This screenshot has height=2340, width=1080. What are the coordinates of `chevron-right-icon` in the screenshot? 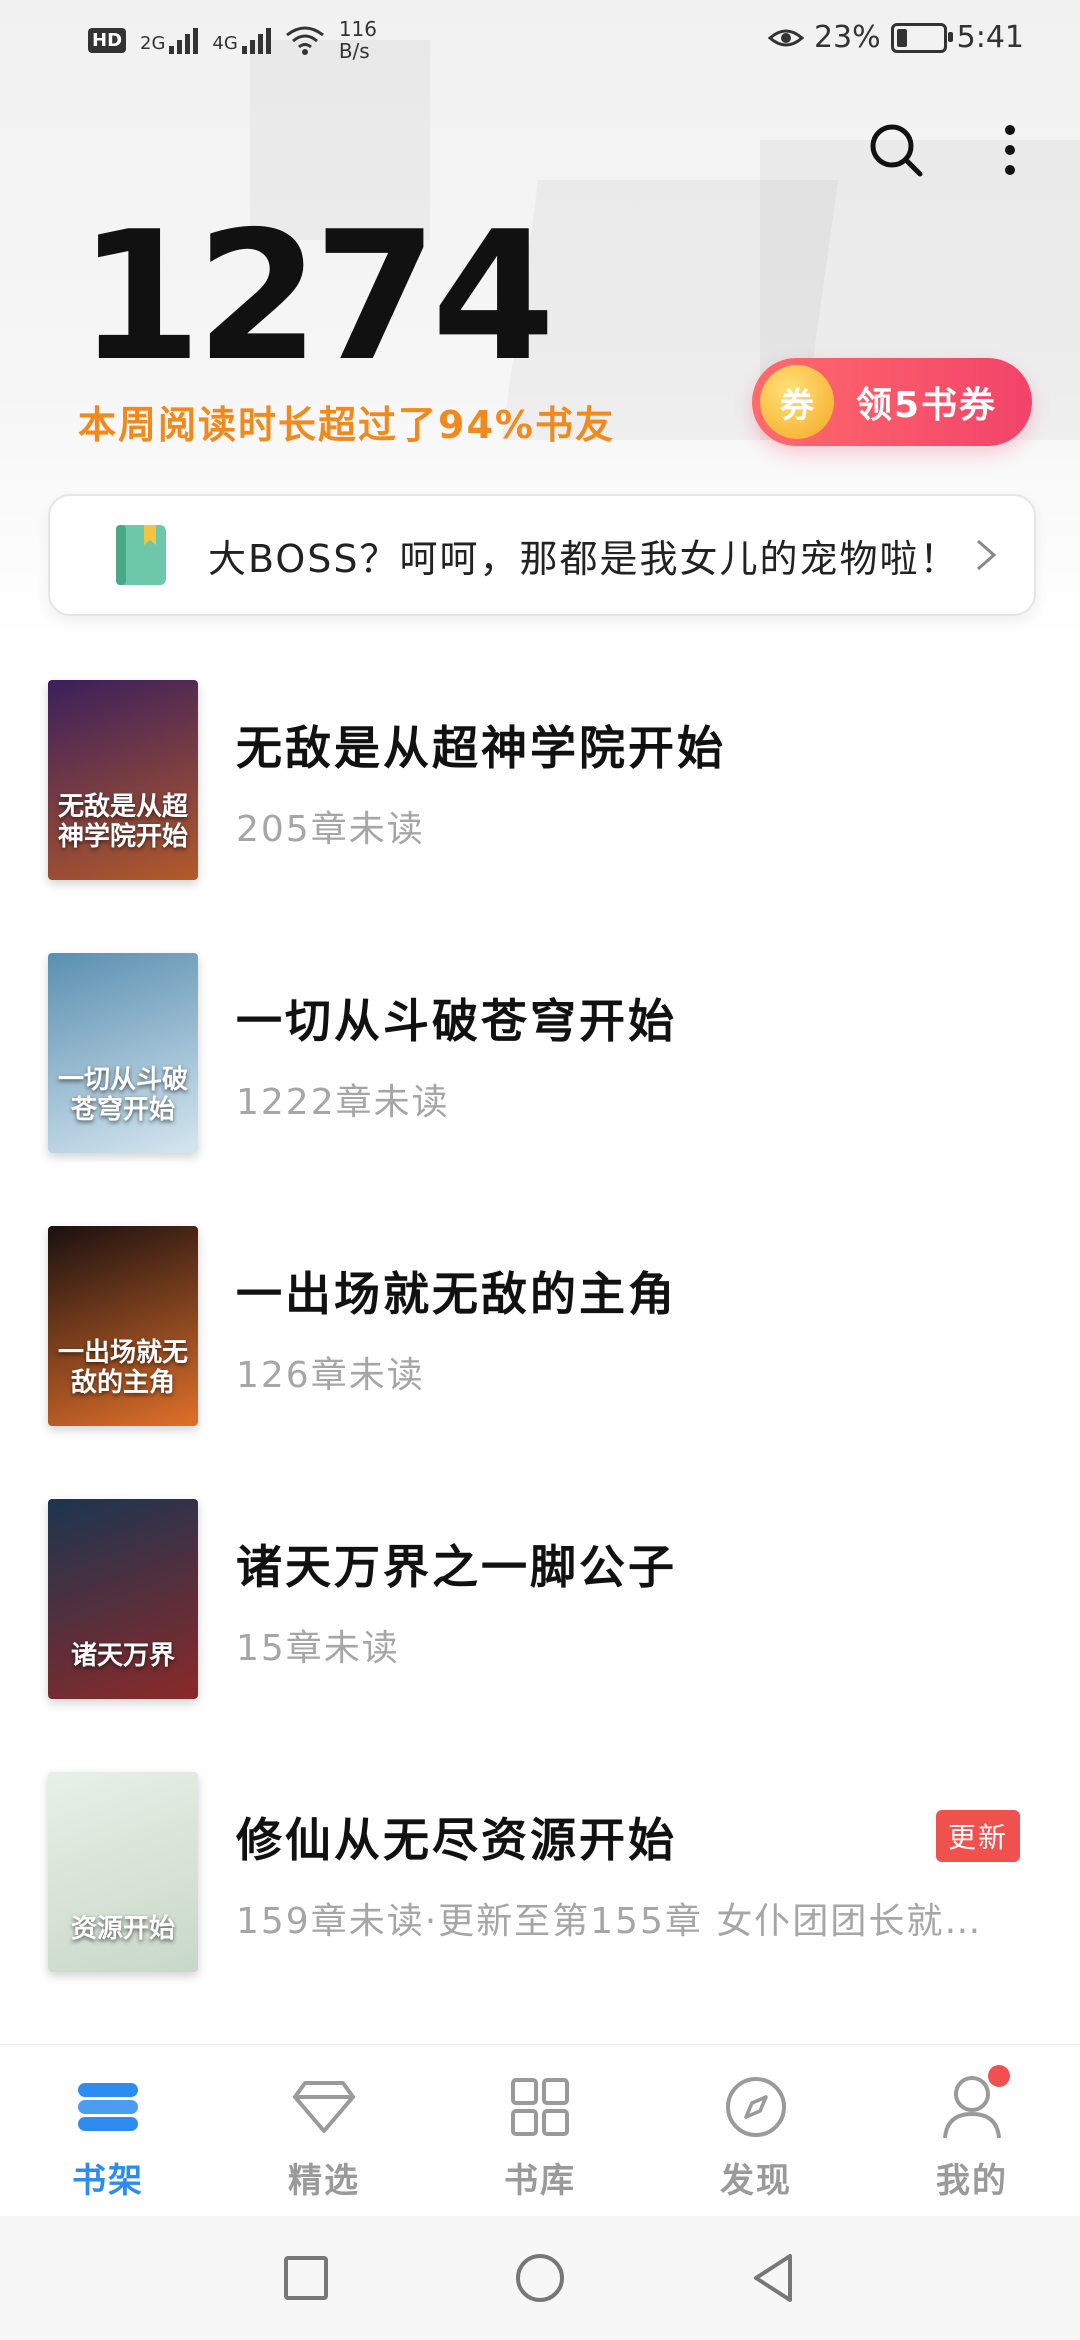 It's located at (987, 555).